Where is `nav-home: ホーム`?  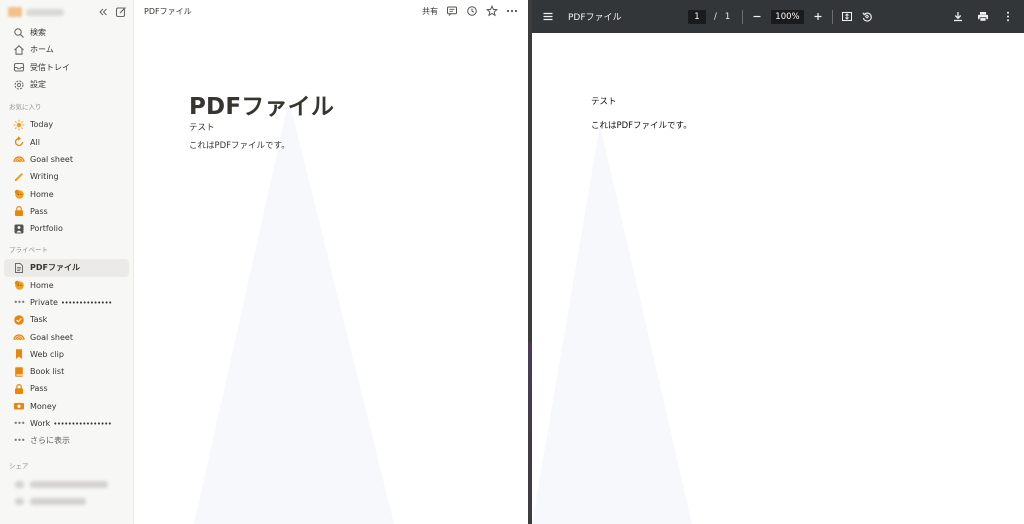 nav-home: ホーム is located at coordinates (66, 49).